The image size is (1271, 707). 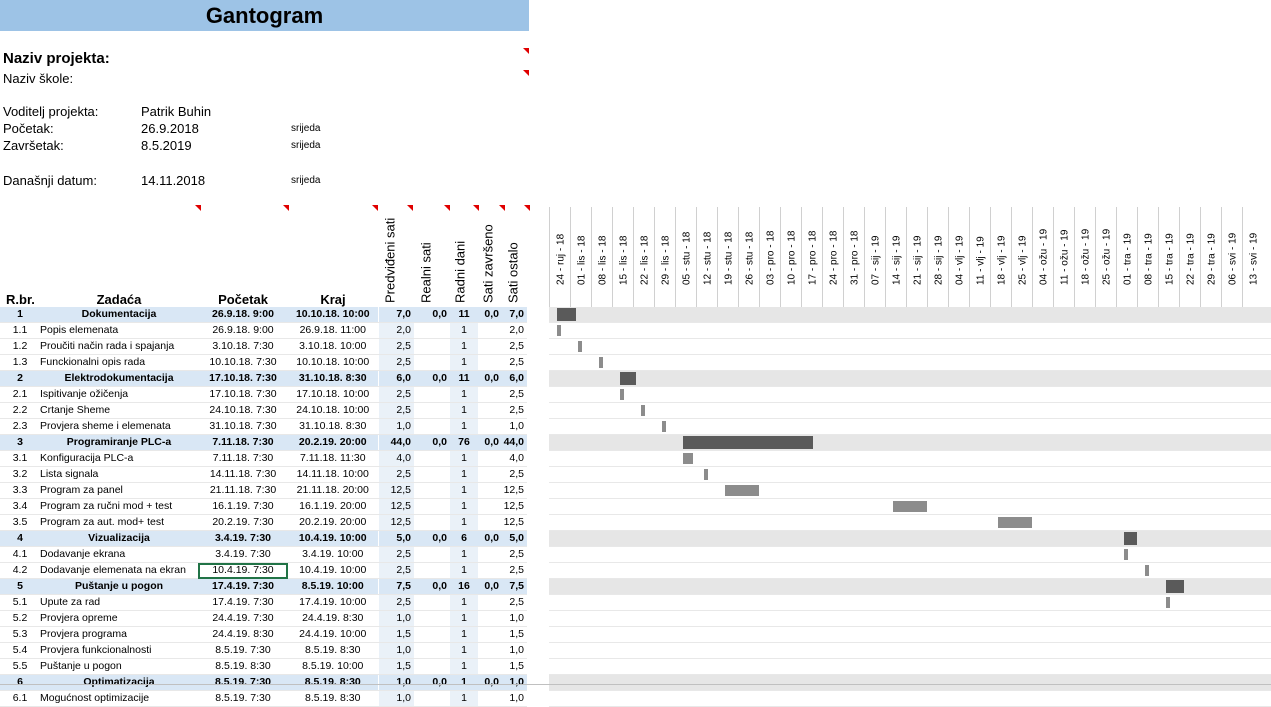 I want to click on hours-left-cell: 7,5, so click(x=514, y=586).